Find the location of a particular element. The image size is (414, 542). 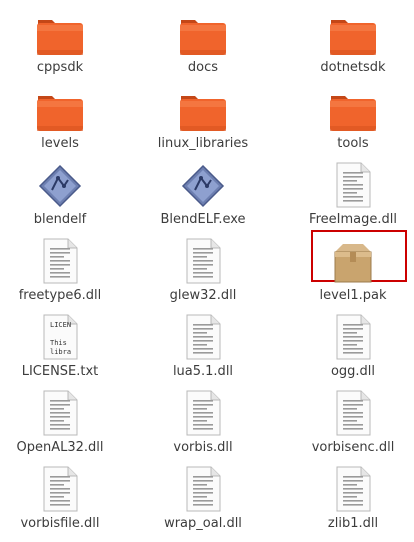

file-label: docs is located at coordinates (203, 67).